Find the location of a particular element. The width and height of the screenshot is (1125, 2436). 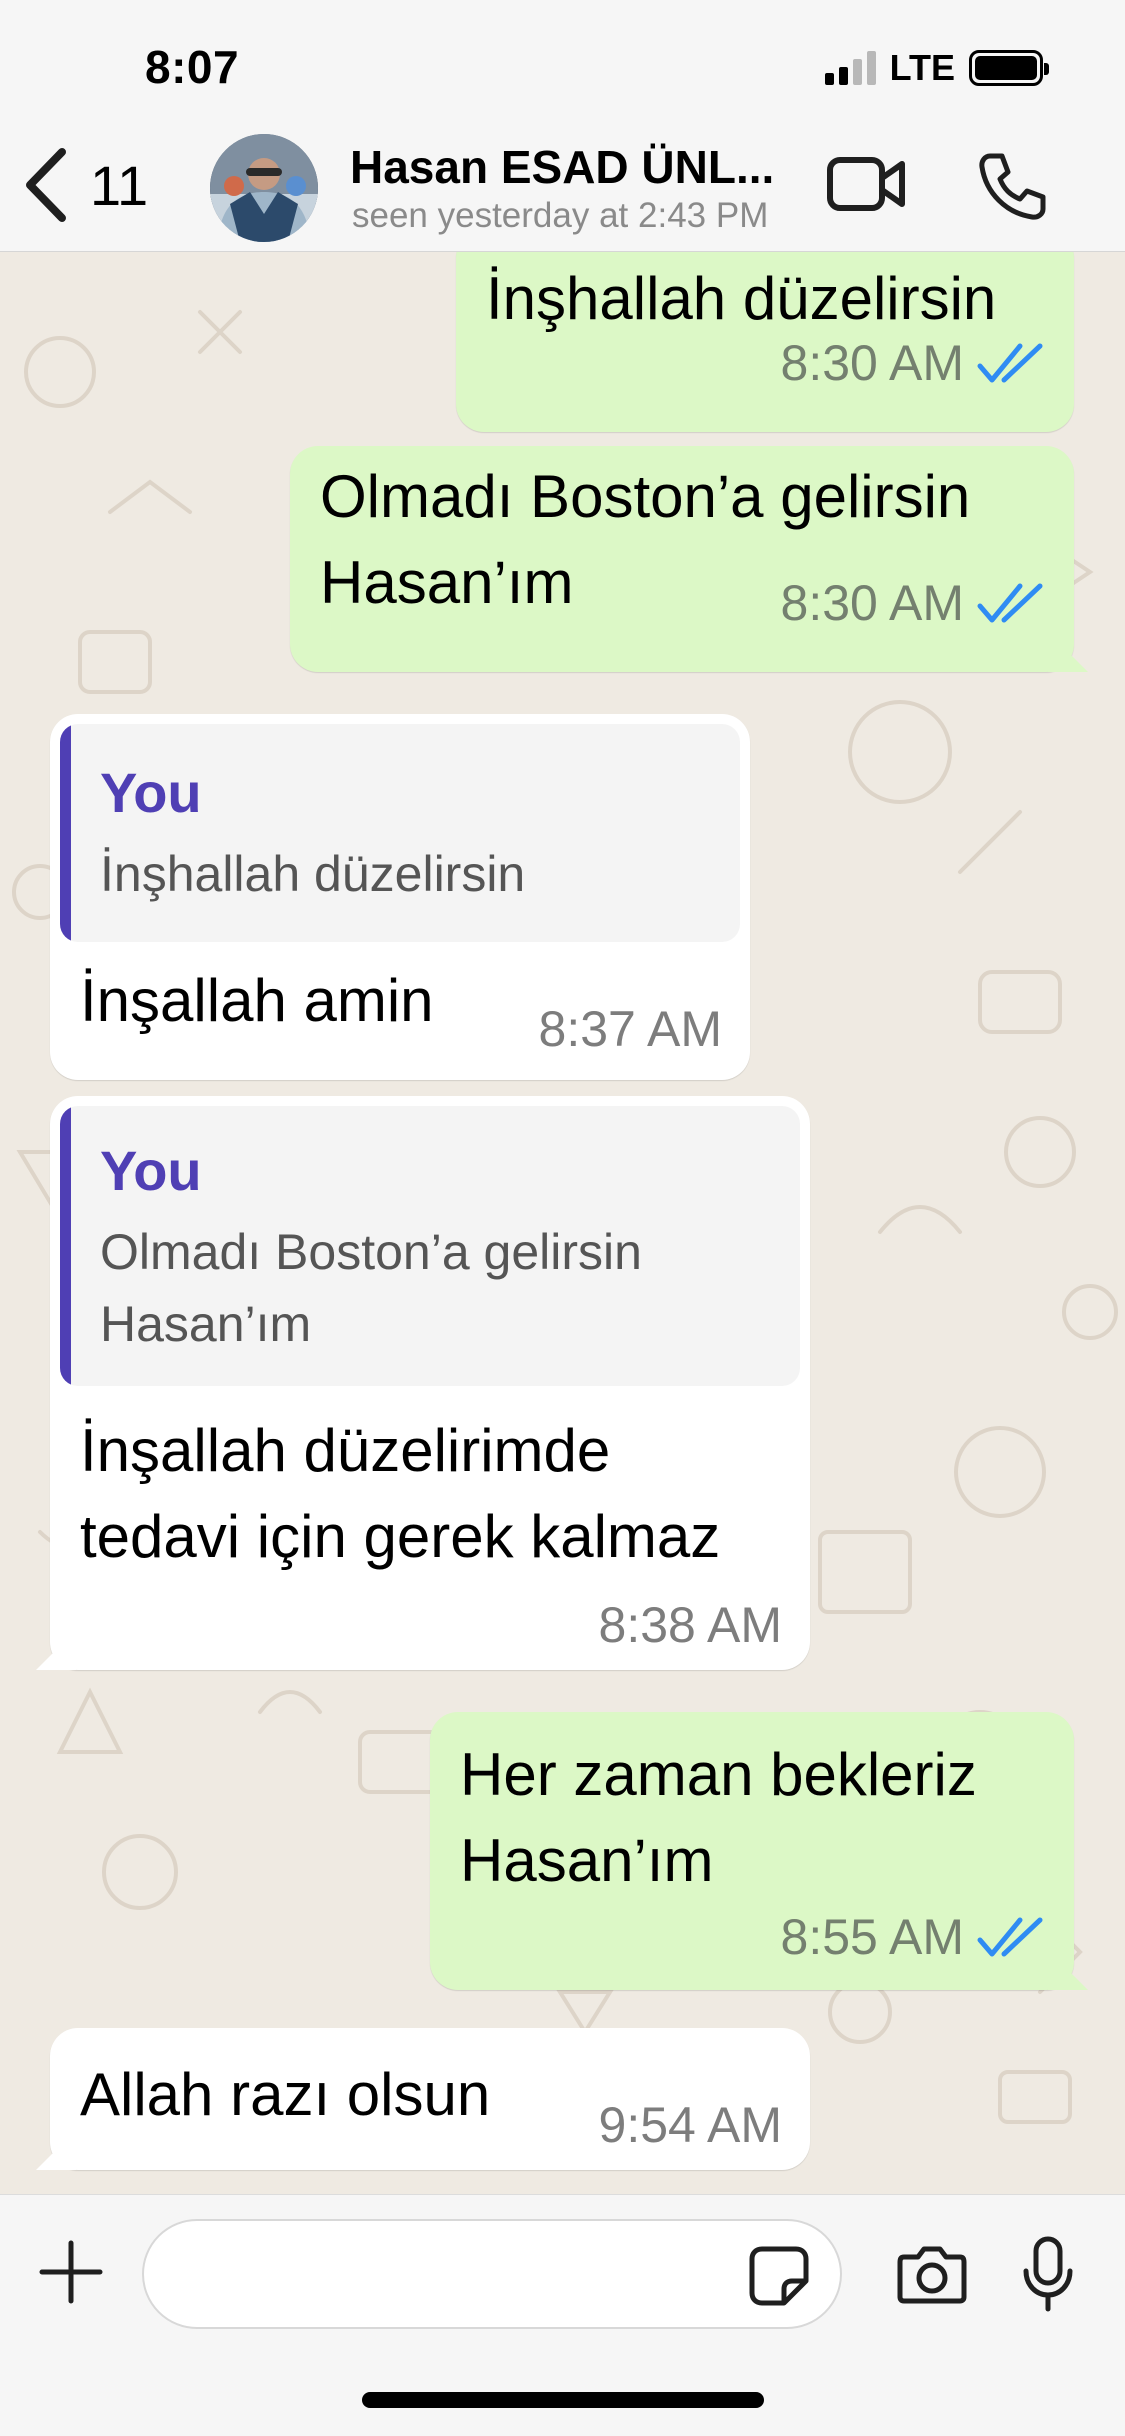

video-camera-icon is located at coordinates (866, 185).